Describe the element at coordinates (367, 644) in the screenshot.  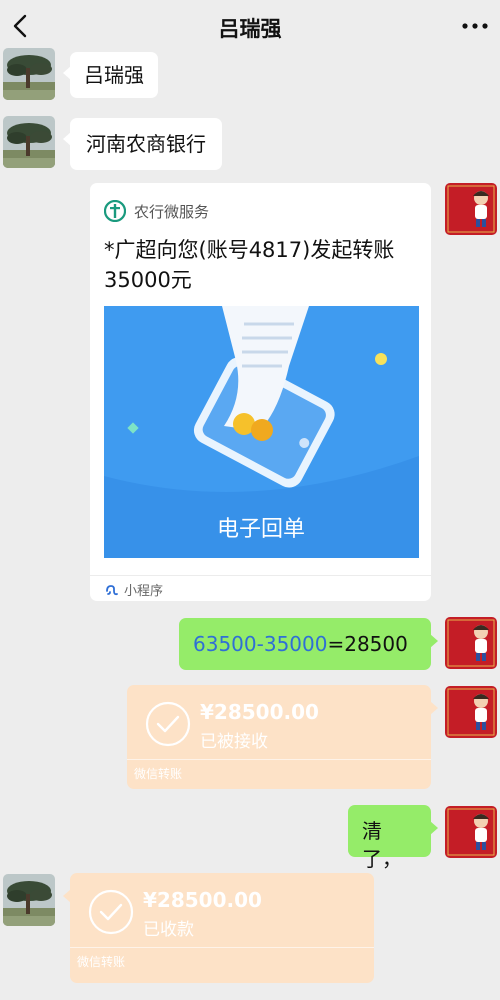
I see `message-text: =28500` at that location.